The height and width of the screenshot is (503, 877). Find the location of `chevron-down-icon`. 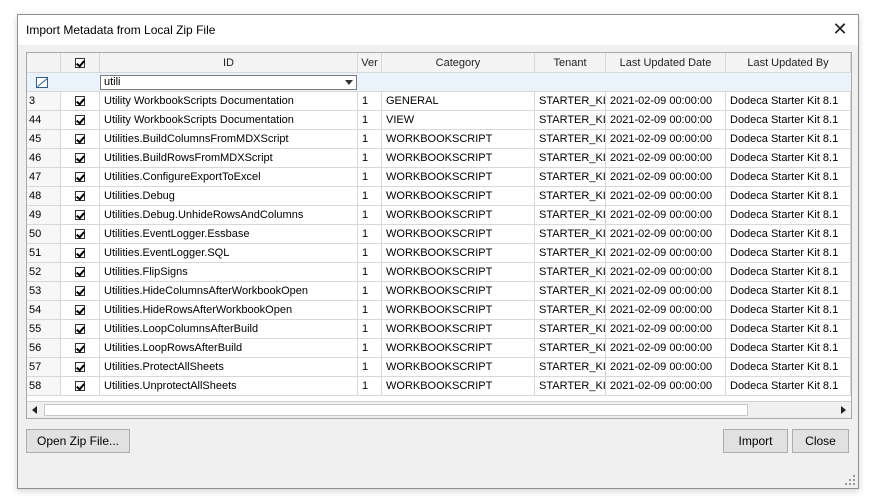

chevron-down-icon is located at coordinates (349, 82).